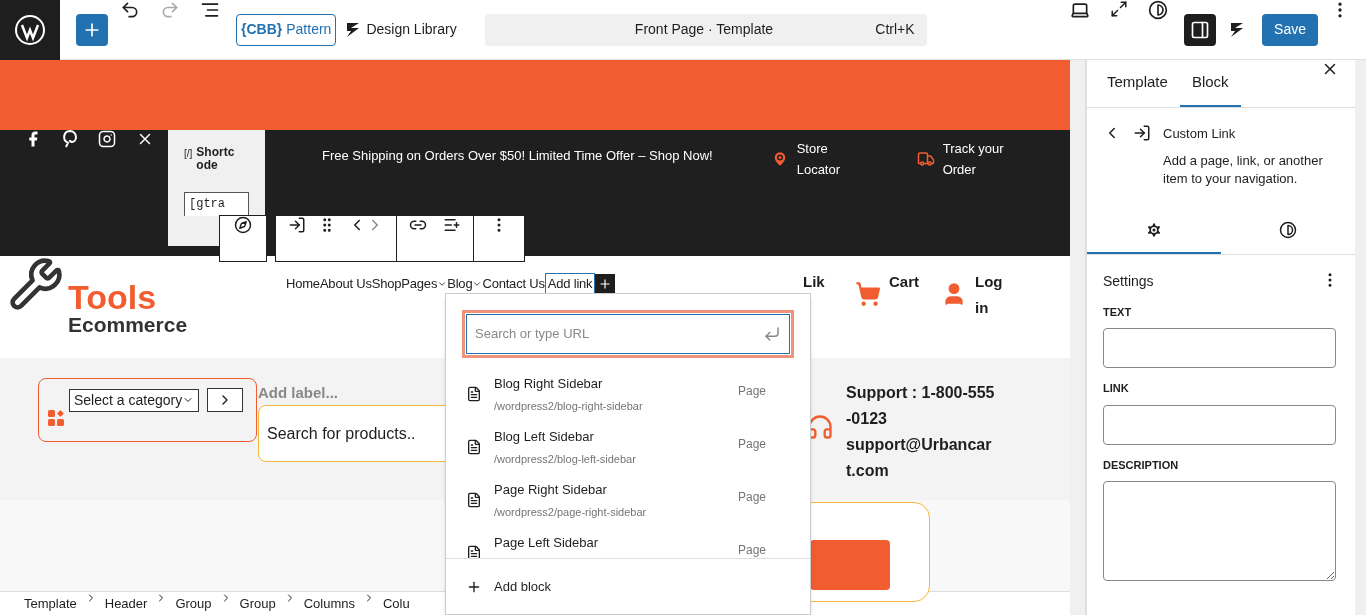 This screenshot has width=1366, height=615. What do you see at coordinates (1290, 29) in the screenshot?
I see `save-button: Save` at bounding box center [1290, 29].